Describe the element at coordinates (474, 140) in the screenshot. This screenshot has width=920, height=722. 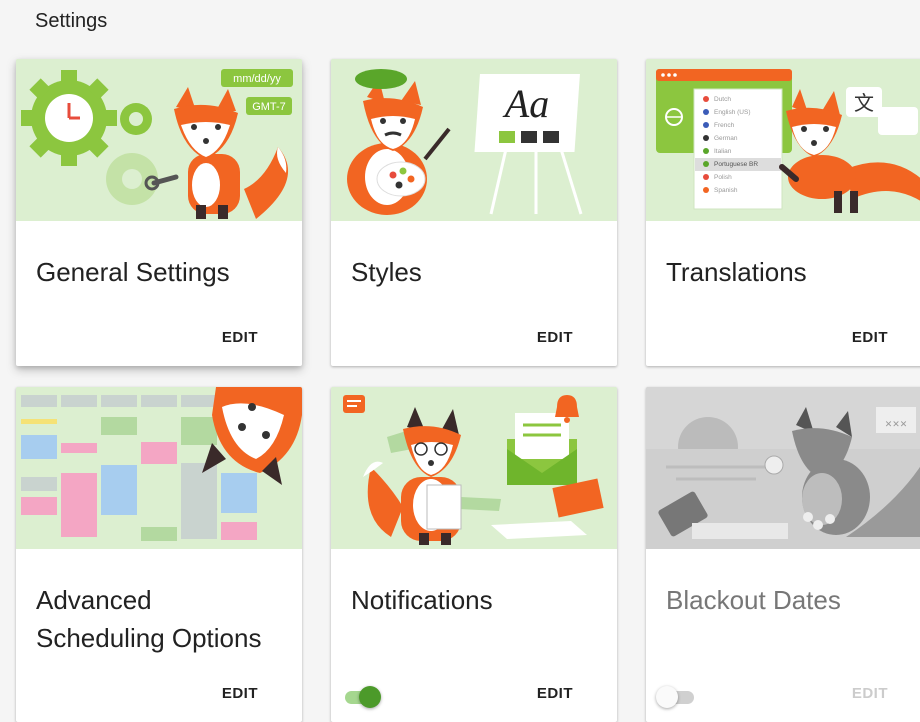
I see `styles-illustration: Aa` at that location.